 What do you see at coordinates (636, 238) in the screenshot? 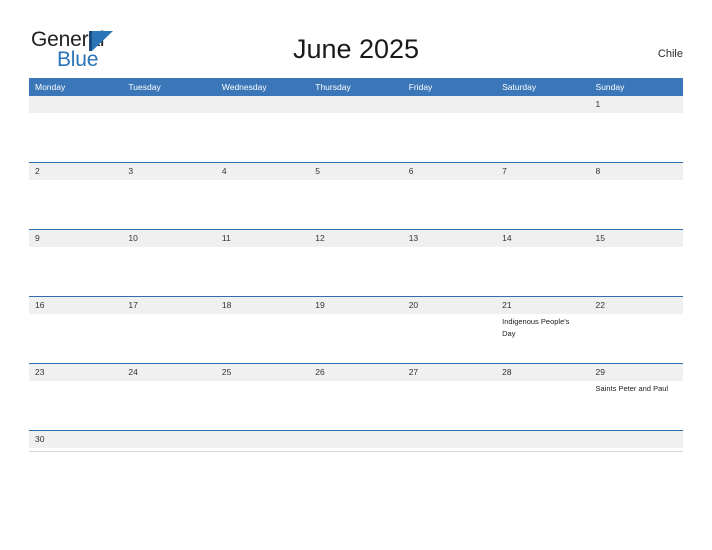
I see `calendar-day-number: 15` at bounding box center [636, 238].